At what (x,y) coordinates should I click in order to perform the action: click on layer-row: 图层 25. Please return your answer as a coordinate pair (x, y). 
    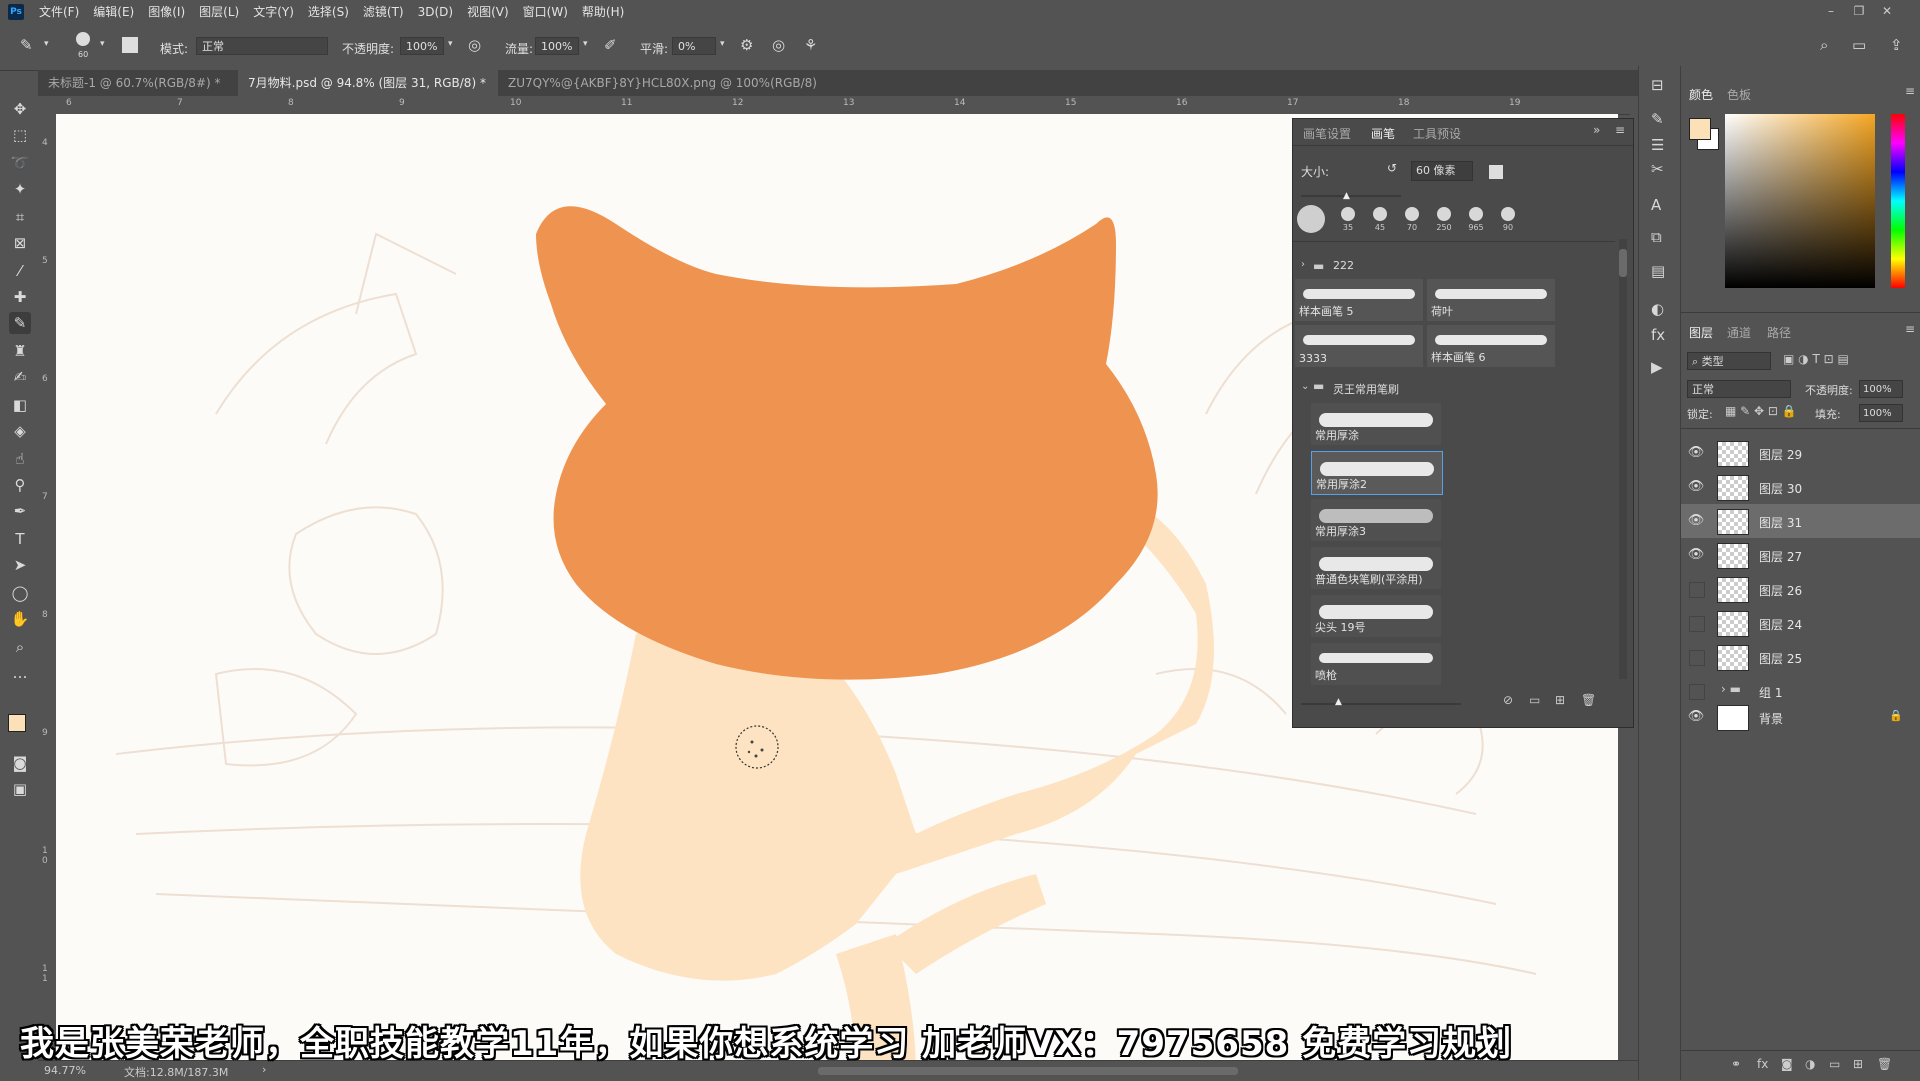
    Looking at the image, I should click on (1800, 657).